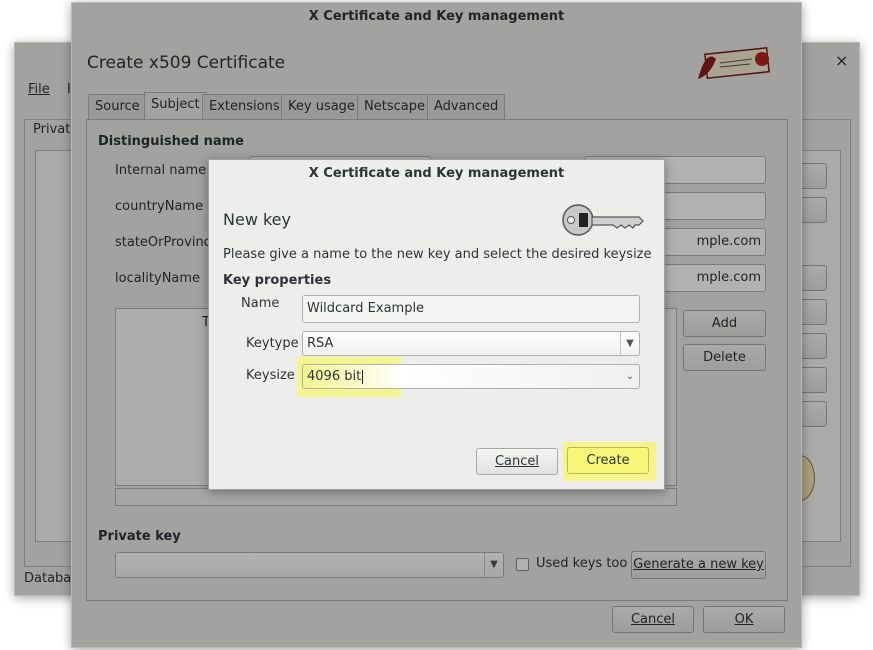  I want to click on generate-new-key-button: Generate a new key, so click(698, 565).